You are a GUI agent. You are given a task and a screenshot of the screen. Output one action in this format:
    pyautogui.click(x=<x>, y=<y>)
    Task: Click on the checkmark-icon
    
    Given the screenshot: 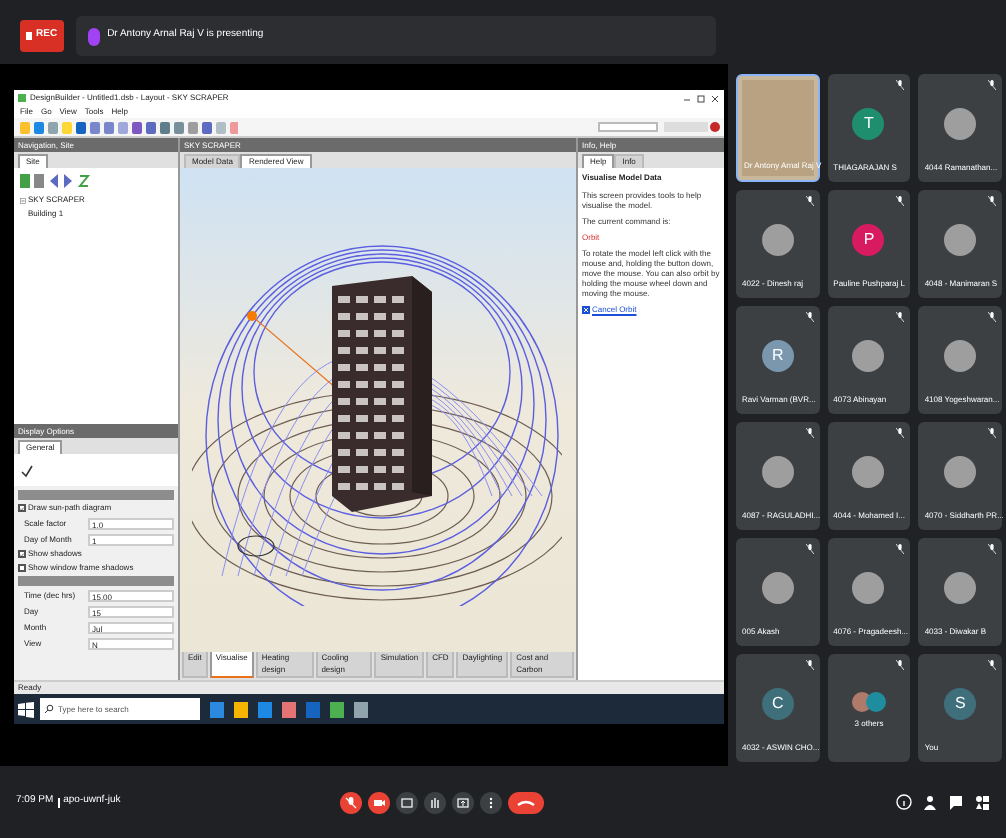 What is the action you would take?
    pyautogui.click(x=27, y=470)
    